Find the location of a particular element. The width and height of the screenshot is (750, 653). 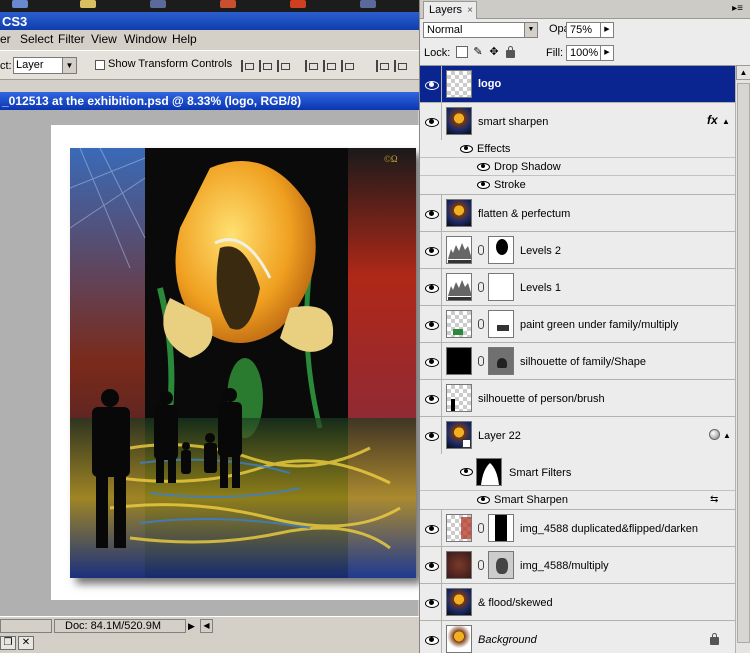

auto-select-dropdown: Layer ▼ is located at coordinates (45, 65).